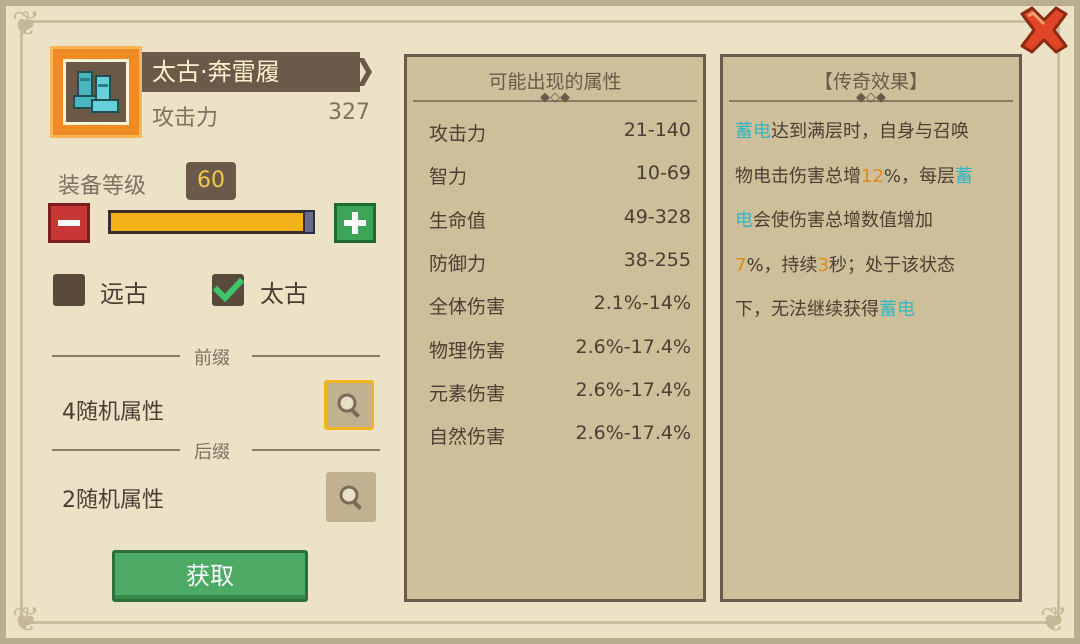 The height and width of the screenshot is (644, 1080). Describe the element at coordinates (663, 173) in the screenshot. I see `attribute-range: 10-69` at that location.